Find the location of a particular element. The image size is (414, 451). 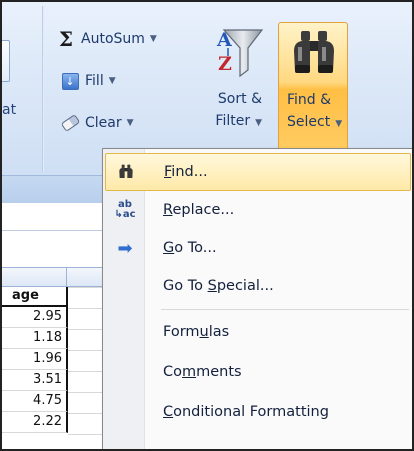

menu-item-label: Comments is located at coordinates (202, 372).